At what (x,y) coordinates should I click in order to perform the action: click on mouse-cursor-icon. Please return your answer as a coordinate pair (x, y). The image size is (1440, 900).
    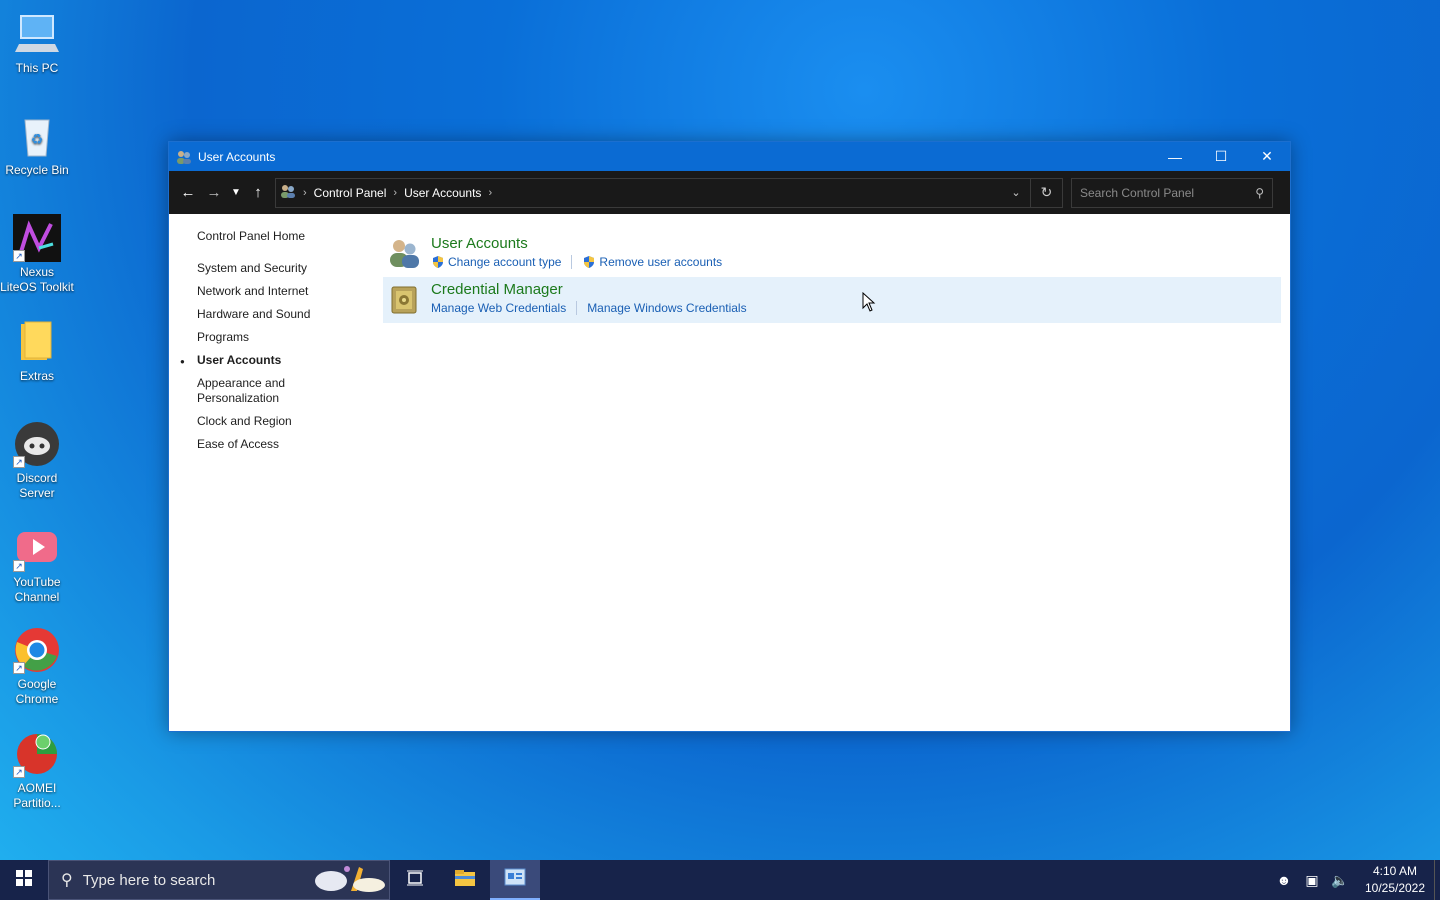
    Looking at the image, I should click on (869, 304).